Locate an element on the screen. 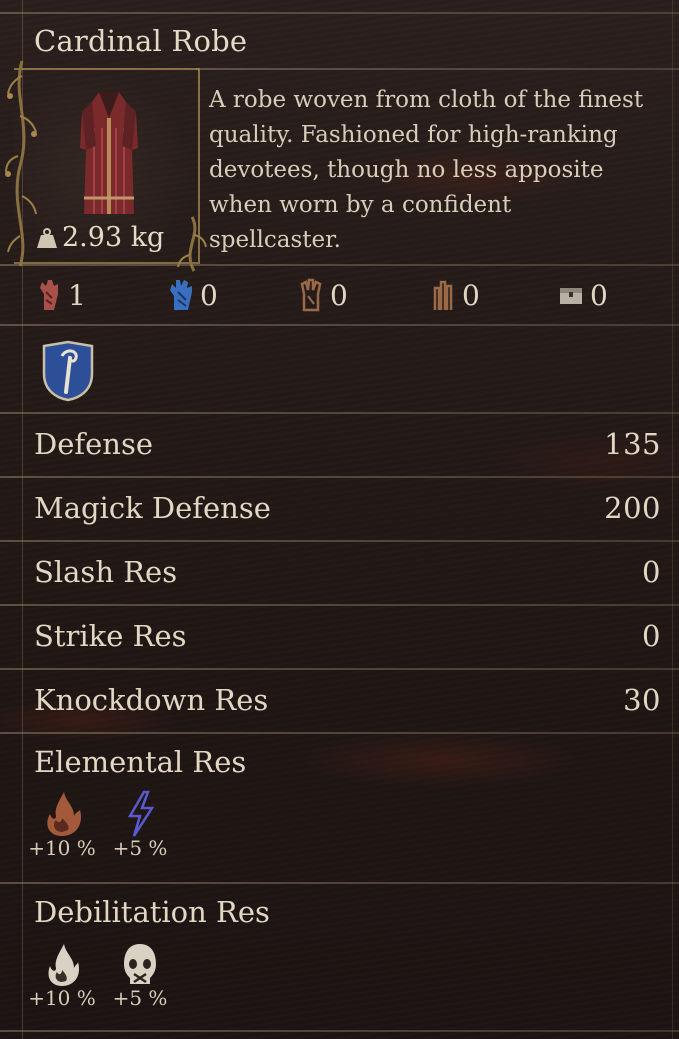 The height and width of the screenshot is (1039, 679). debilitation-res-silence: +5 % is located at coordinates (140, 975).